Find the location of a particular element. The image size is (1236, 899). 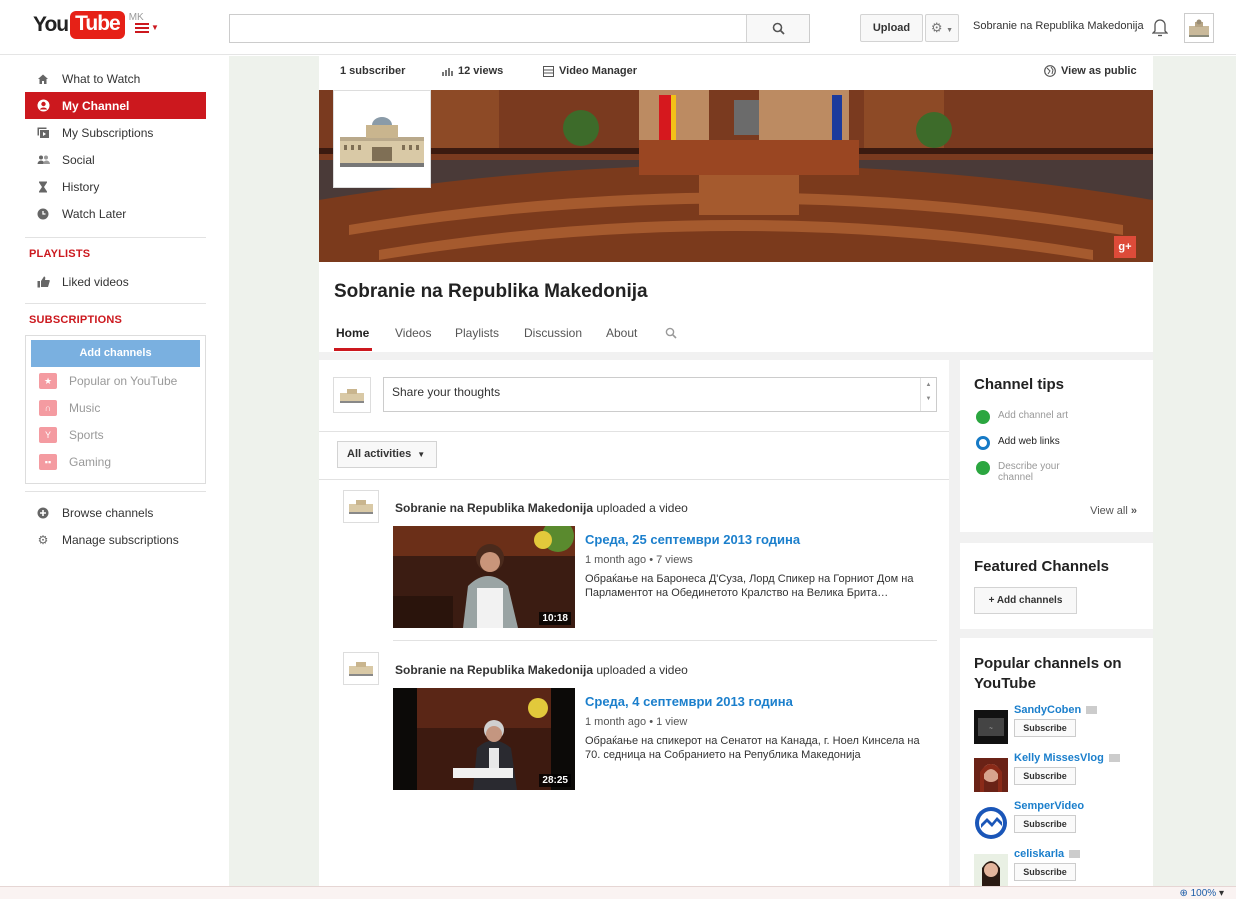

zoom-control: ⊕ 100% ▾ is located at coordinates (1201, 893).